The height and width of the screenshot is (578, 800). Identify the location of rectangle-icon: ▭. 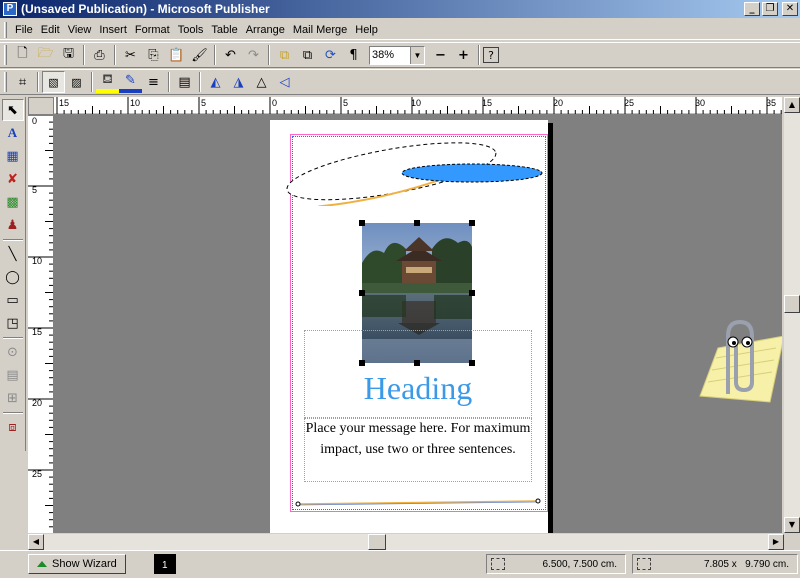
(13, 300).